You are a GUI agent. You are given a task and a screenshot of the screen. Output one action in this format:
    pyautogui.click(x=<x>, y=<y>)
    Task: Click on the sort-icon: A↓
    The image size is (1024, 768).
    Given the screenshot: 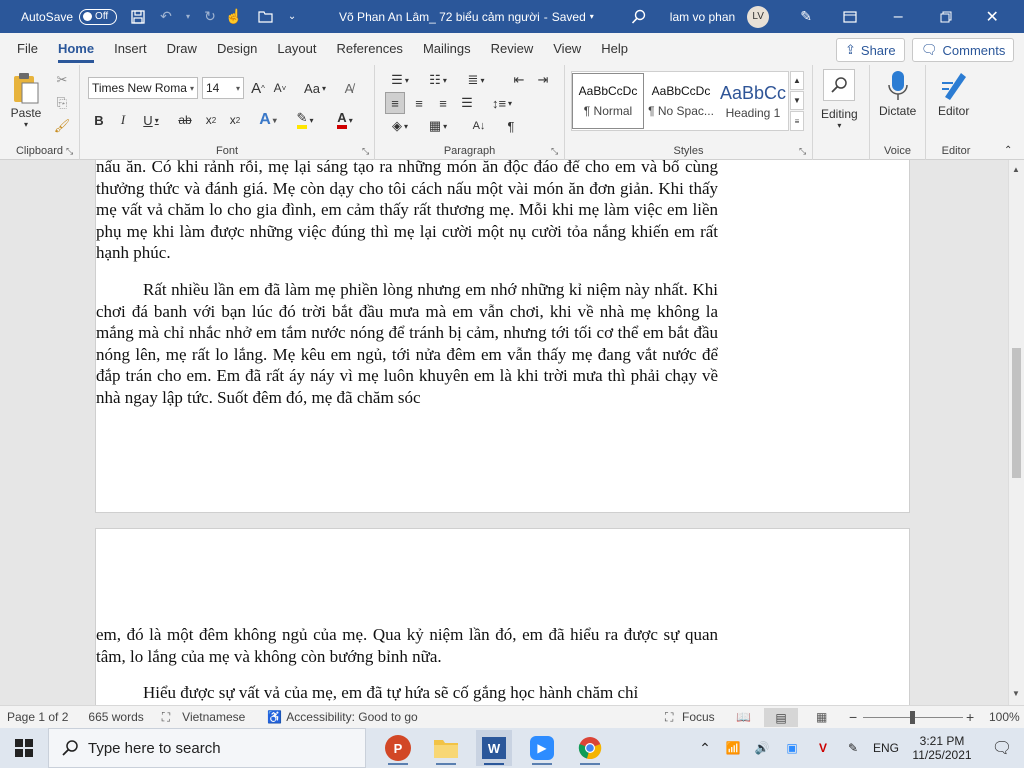 What is the action you would take?
    pyautogui.click(x=479, y=126)
    